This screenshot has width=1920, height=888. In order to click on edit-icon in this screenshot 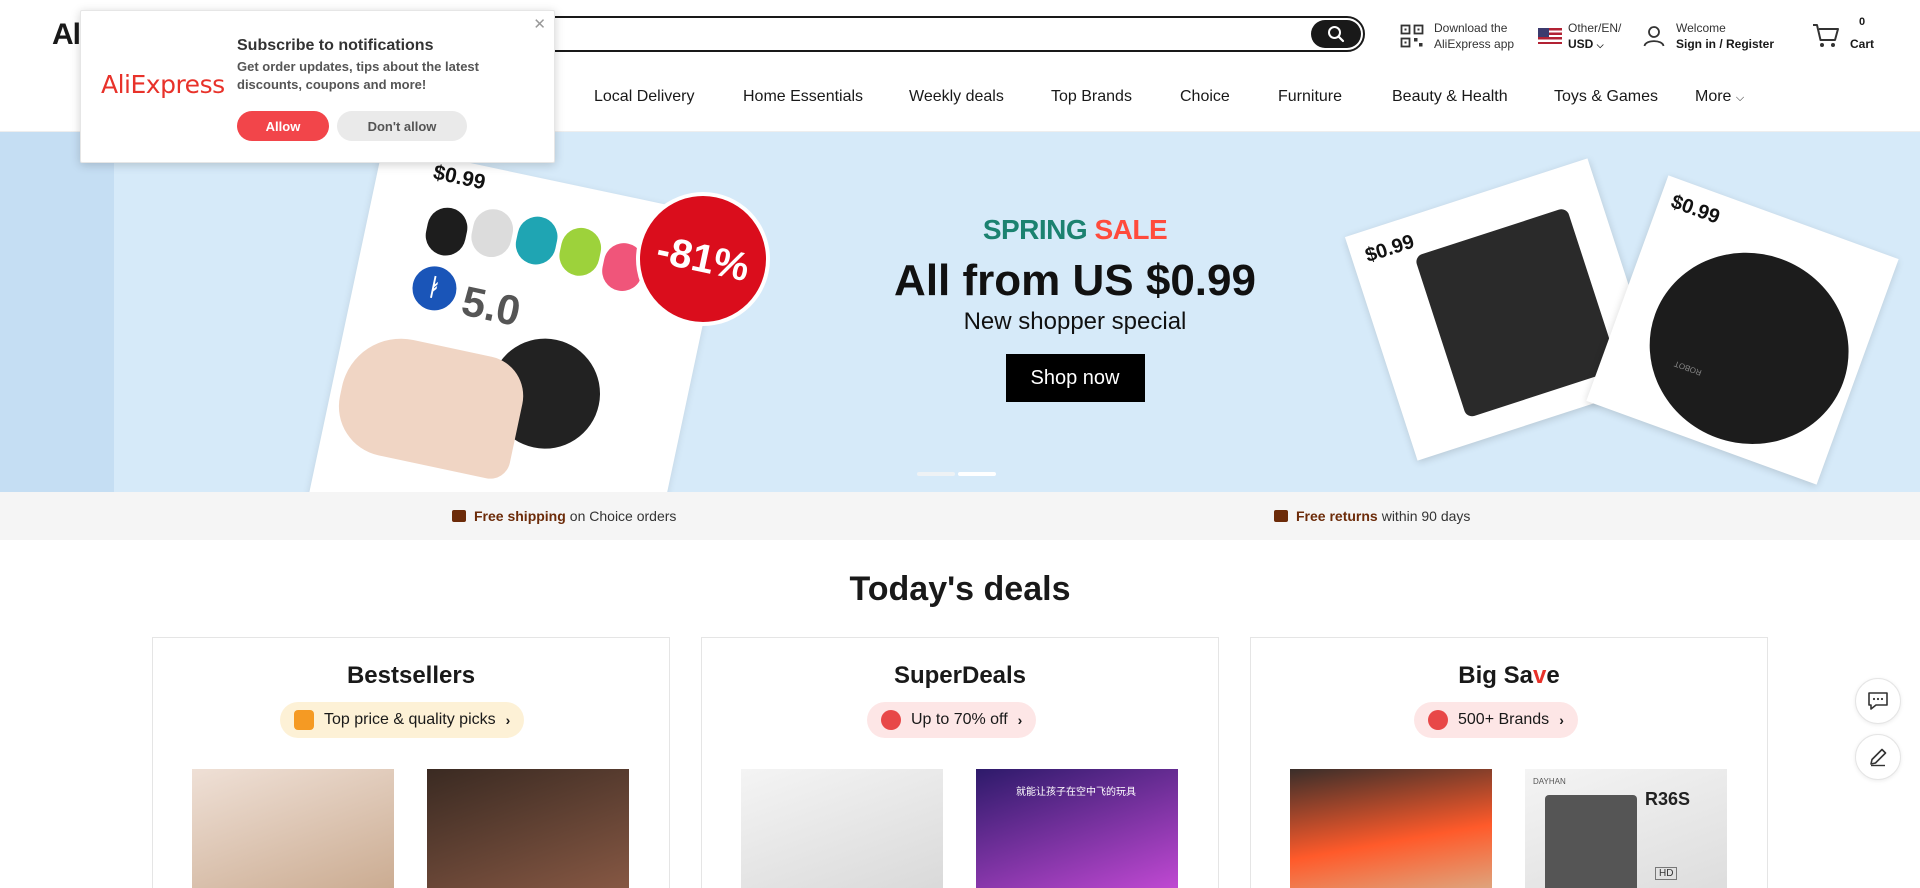, I will do `click(1878, 757)`.